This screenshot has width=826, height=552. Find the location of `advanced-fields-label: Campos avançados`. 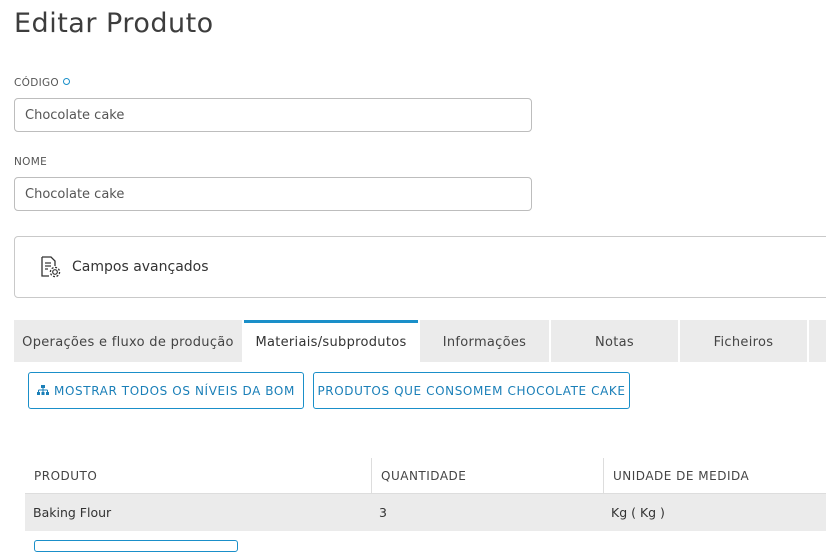

advanced-fields-label: Campos avançados is located at coordinates (140, 267).